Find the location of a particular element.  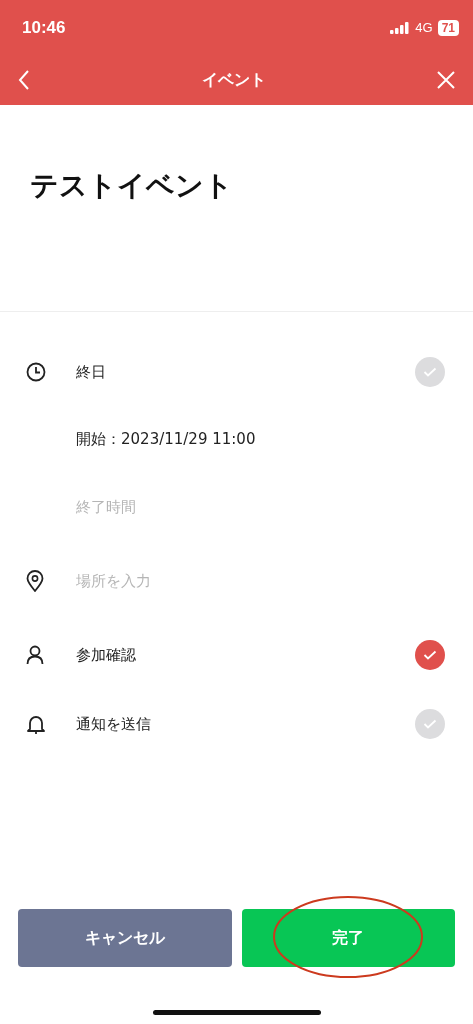

start-time: 開始：2023/11/29 11:00 is located at coordinates (260, 439).